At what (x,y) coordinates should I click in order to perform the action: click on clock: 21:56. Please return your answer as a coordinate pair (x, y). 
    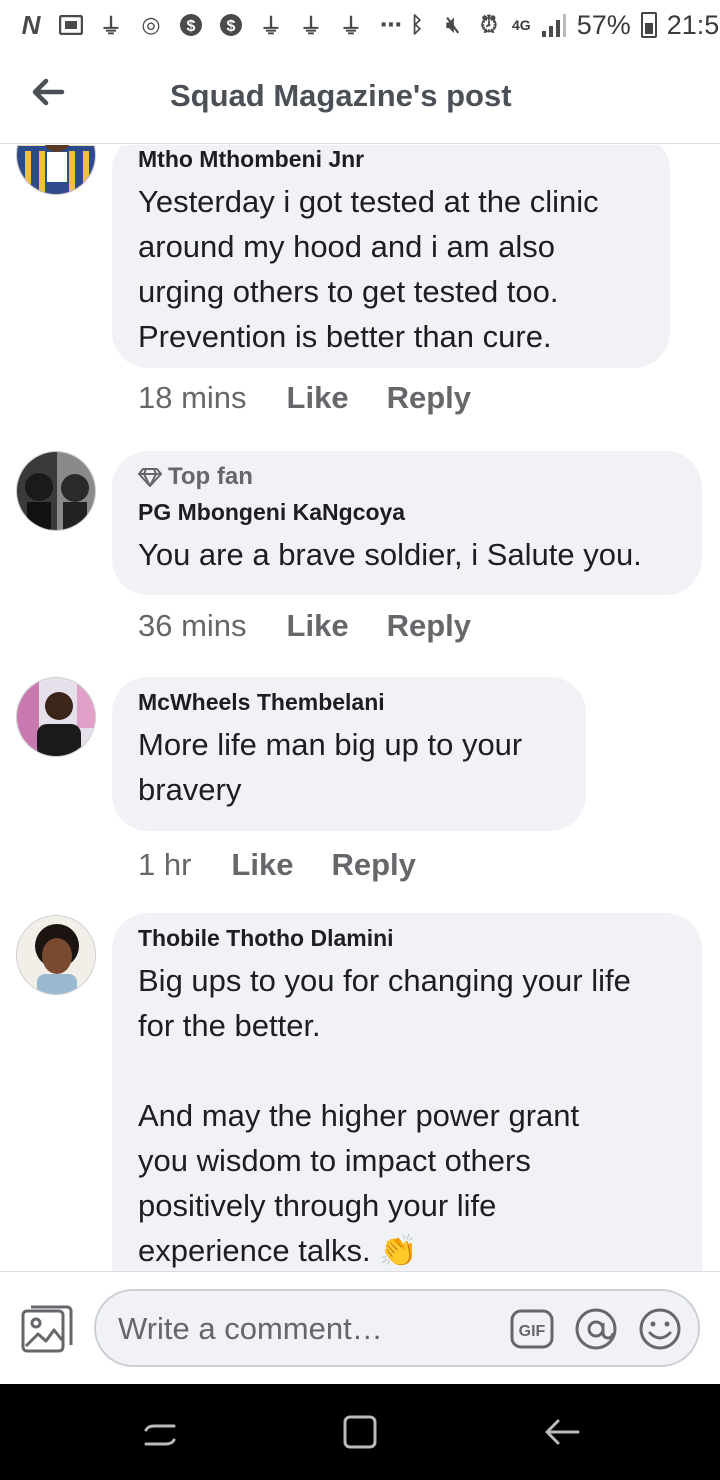
    Looking at the image, I should click on (693, 24).